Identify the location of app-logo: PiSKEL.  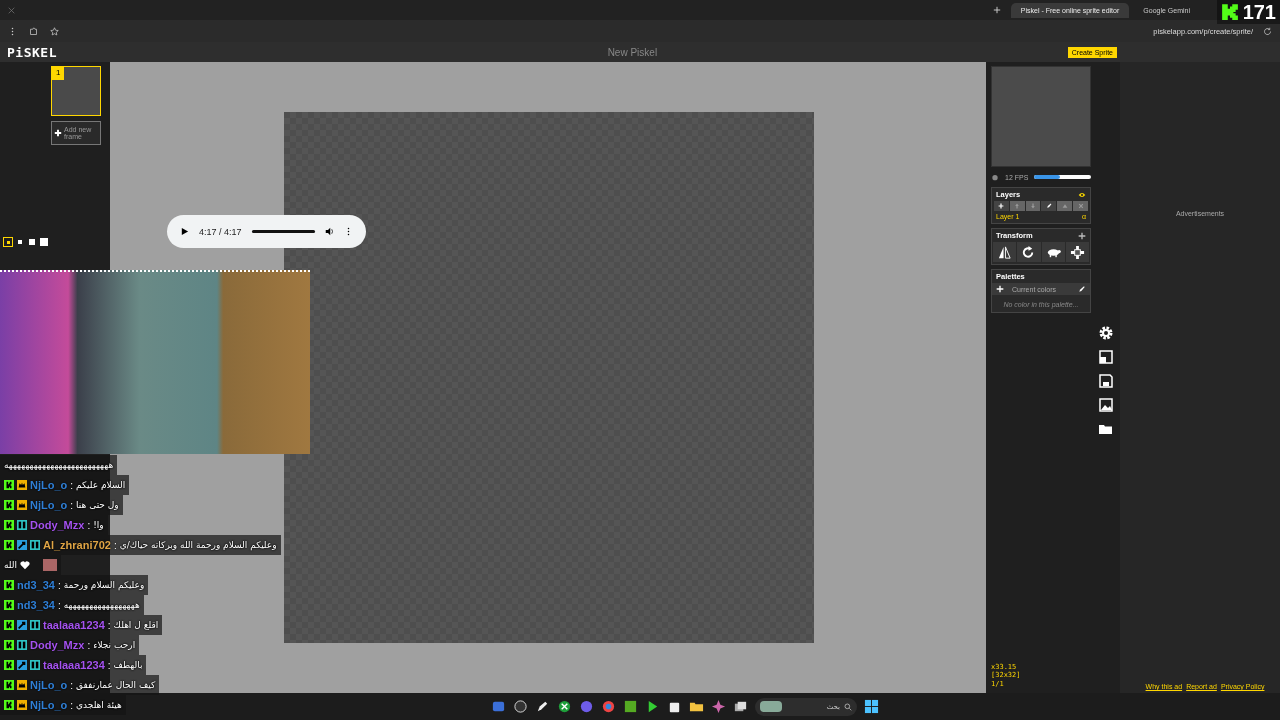
(32, 52).